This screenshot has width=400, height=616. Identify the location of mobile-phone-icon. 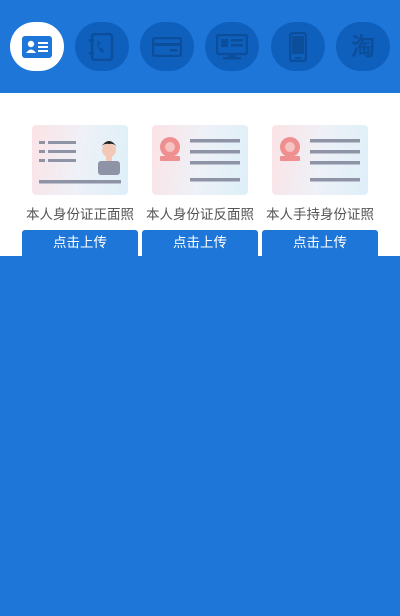
(298, 46).